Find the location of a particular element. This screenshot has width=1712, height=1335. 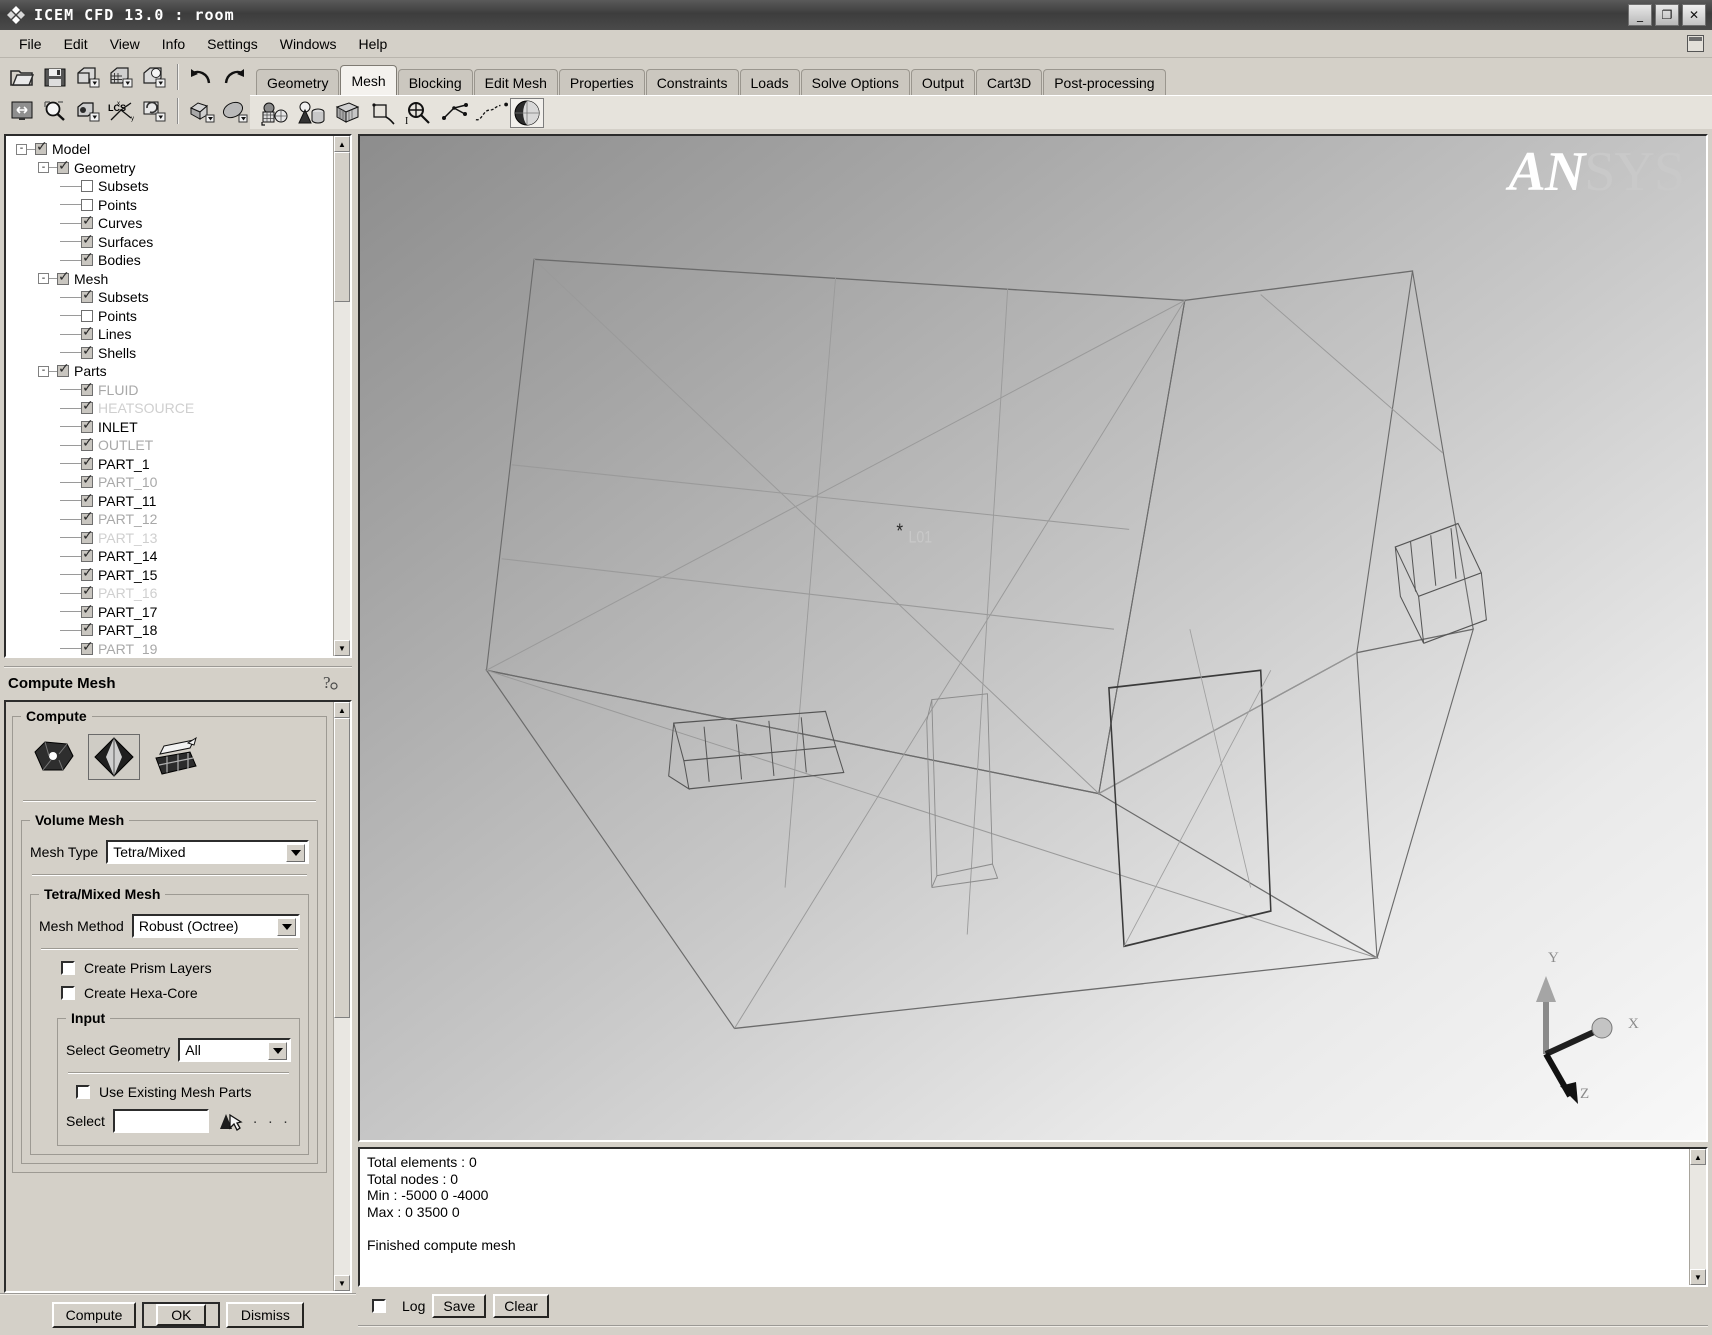

surface-mesh-setup-icon is located at coordinates (347, 113).